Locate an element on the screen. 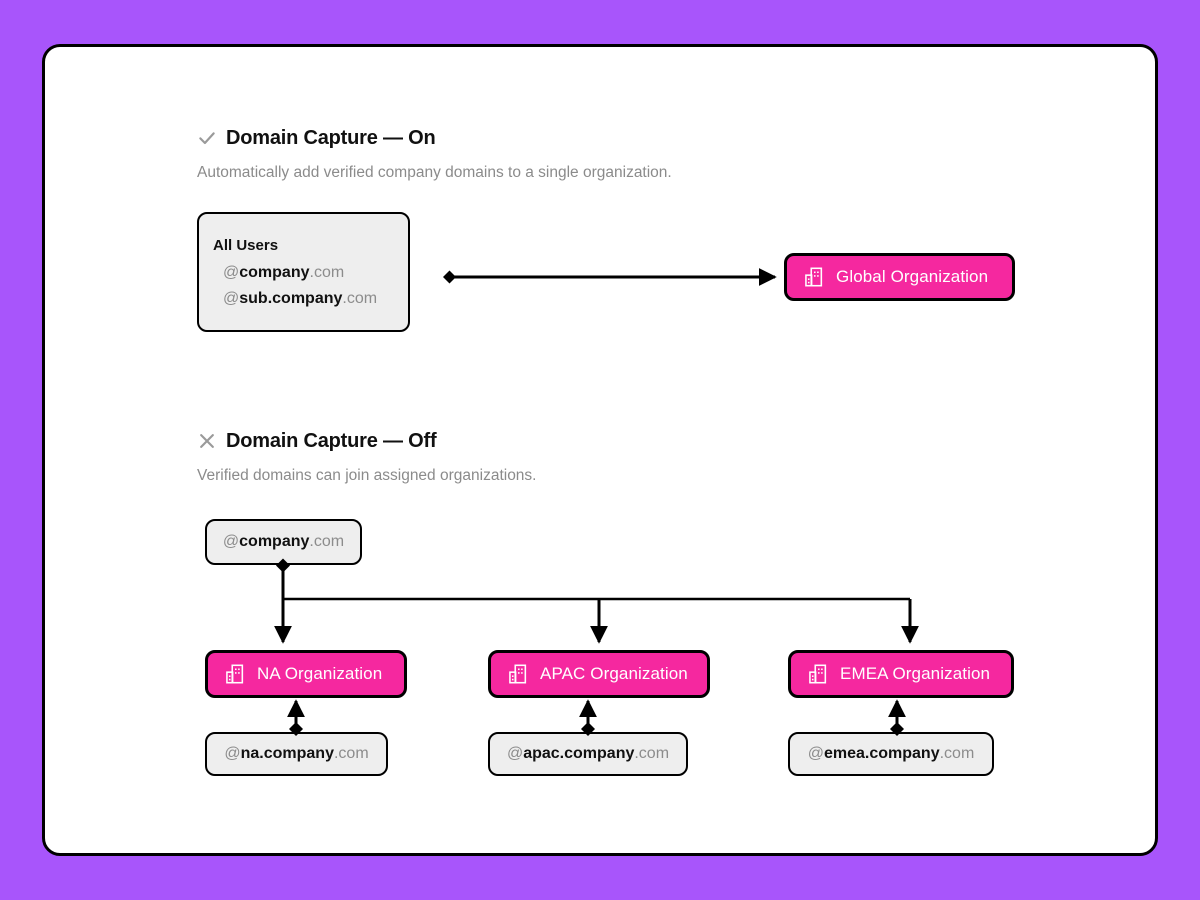  leaf-domain-box-apac: @apac.company.com is located at coordinates (588, 754).